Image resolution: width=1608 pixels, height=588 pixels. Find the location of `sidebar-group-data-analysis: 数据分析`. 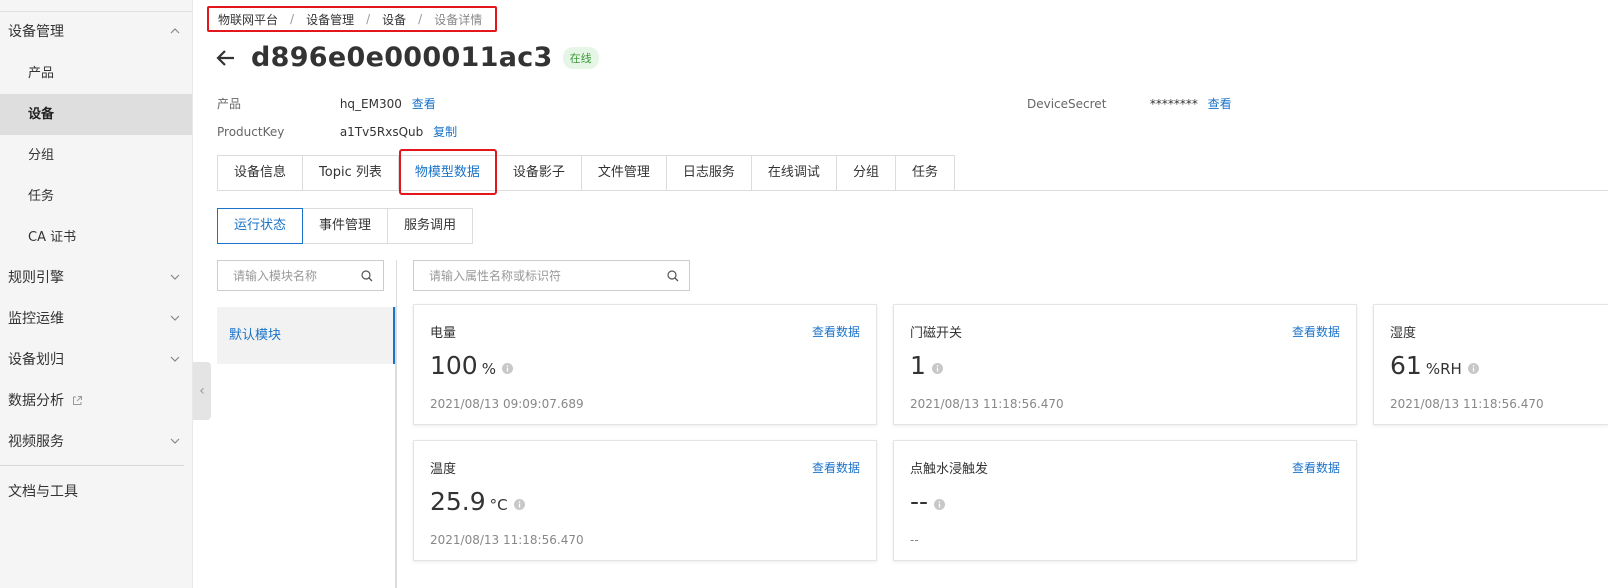

sidebar-group-data-analysis: 数据分析 is located at coordinates (96, 401).